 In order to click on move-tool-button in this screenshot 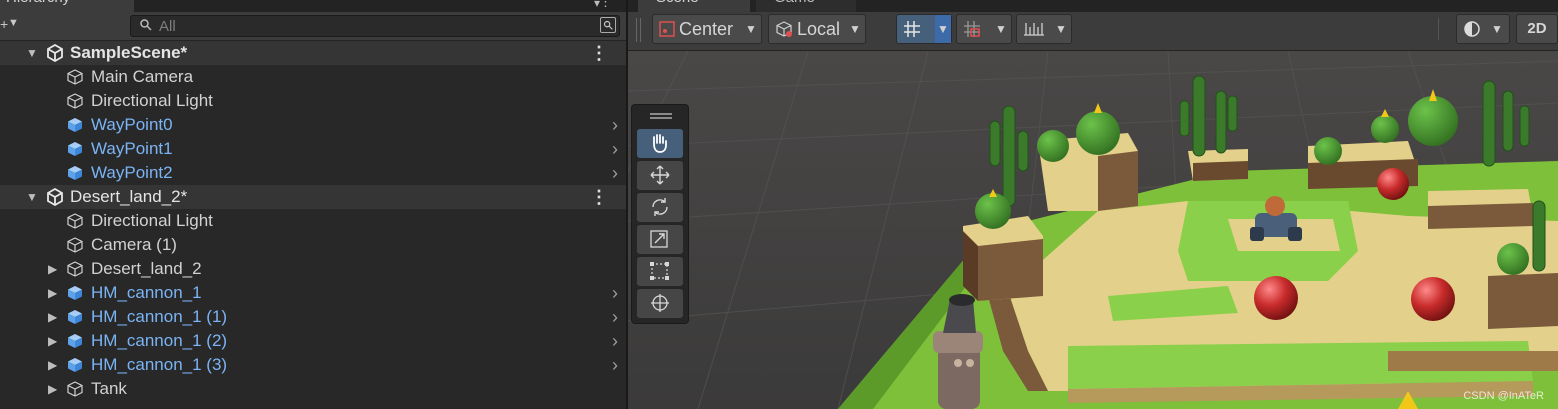, I will do `click(660, 175)`.